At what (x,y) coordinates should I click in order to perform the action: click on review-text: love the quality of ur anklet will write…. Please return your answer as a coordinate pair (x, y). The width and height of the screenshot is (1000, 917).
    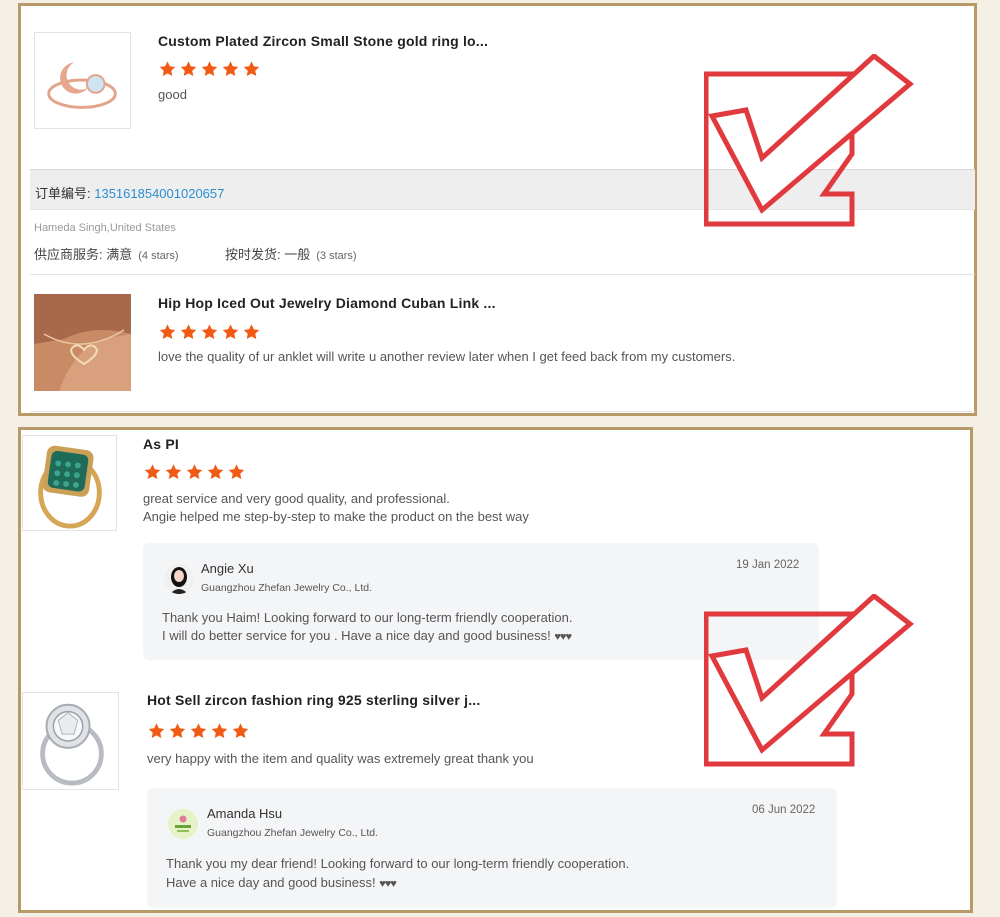
    Looking at the image, I should click on (447, 356).